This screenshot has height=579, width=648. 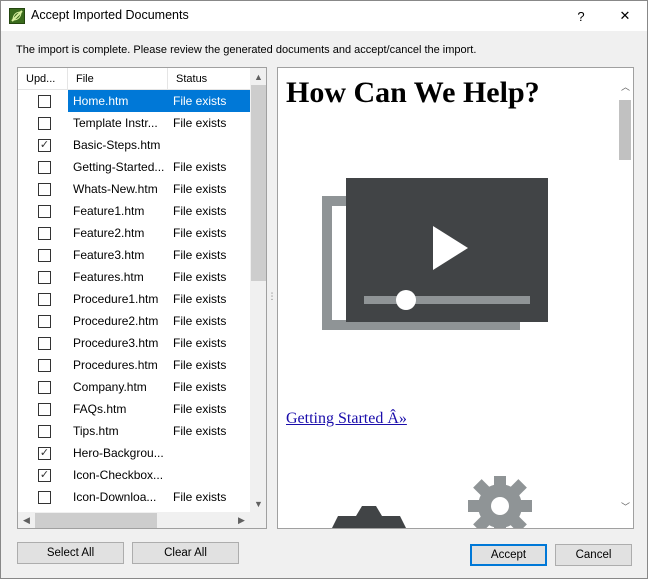 I want to click on file-name-cell: Basic-Steps.htm, so click(x=117, y=145).